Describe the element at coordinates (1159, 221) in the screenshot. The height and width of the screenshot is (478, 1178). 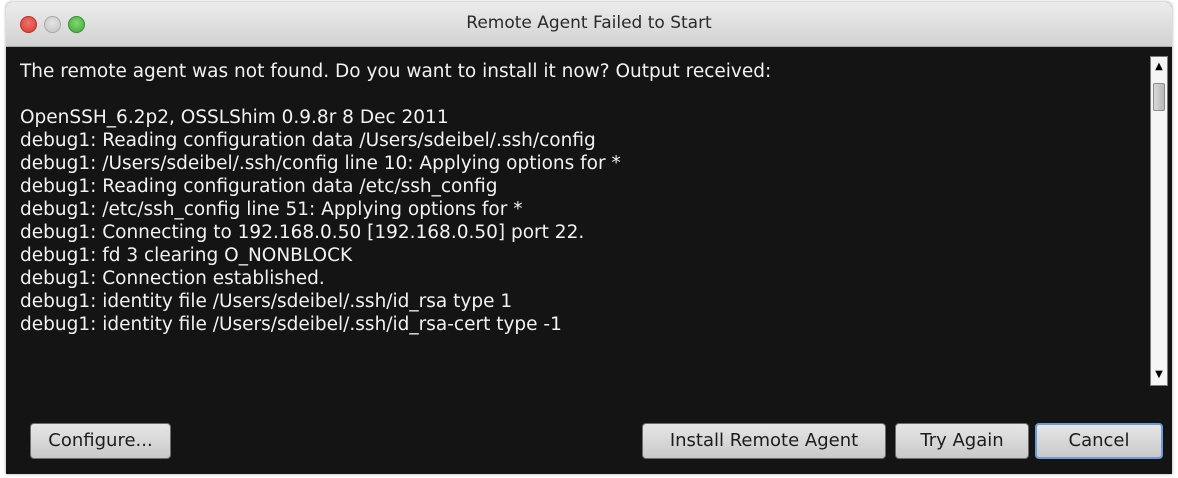
I see `vertical-scrollbar: ▲ ▼` at that location.